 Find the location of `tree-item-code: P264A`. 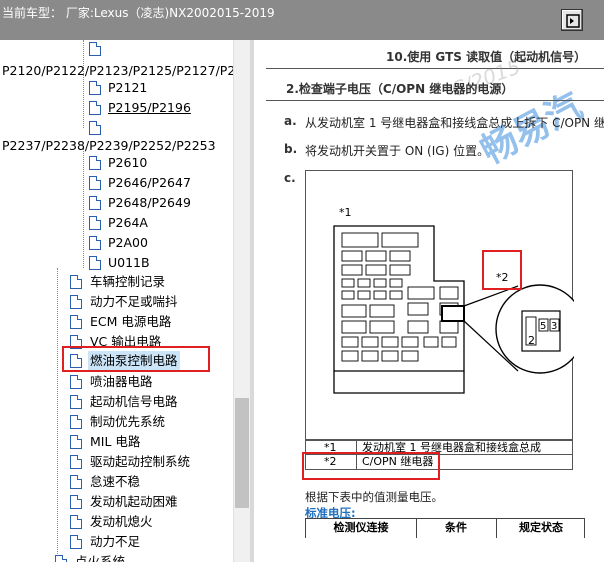

tree-item-code: P264A is located at coordinates (116, 223).